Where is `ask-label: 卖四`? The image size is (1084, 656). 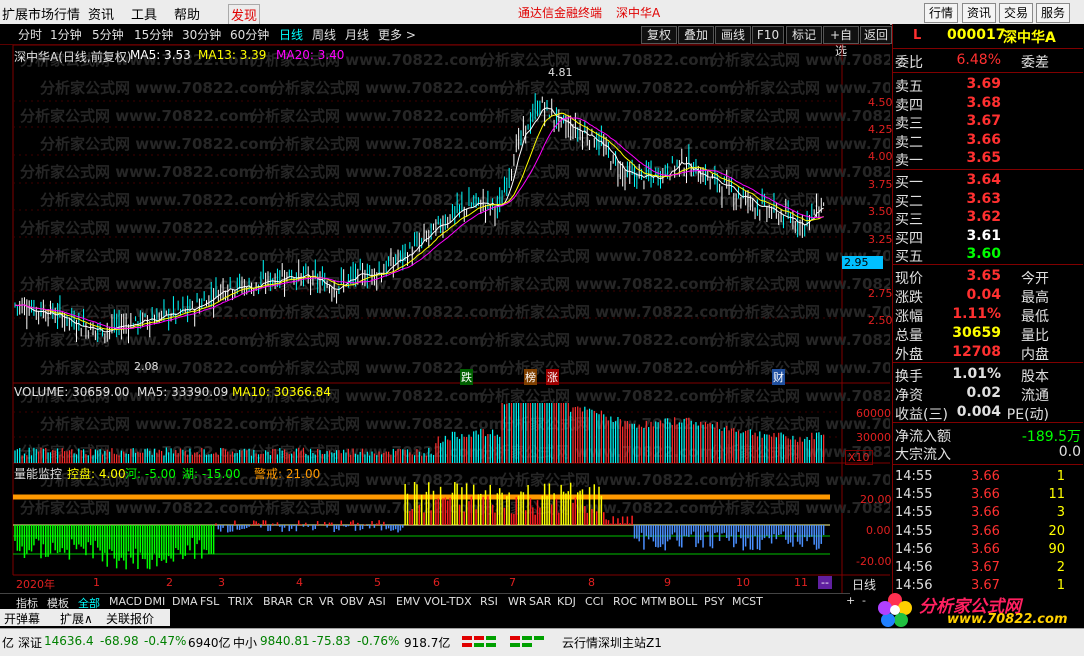
ask-label: 卖四 is located at coordinates (909, 105).